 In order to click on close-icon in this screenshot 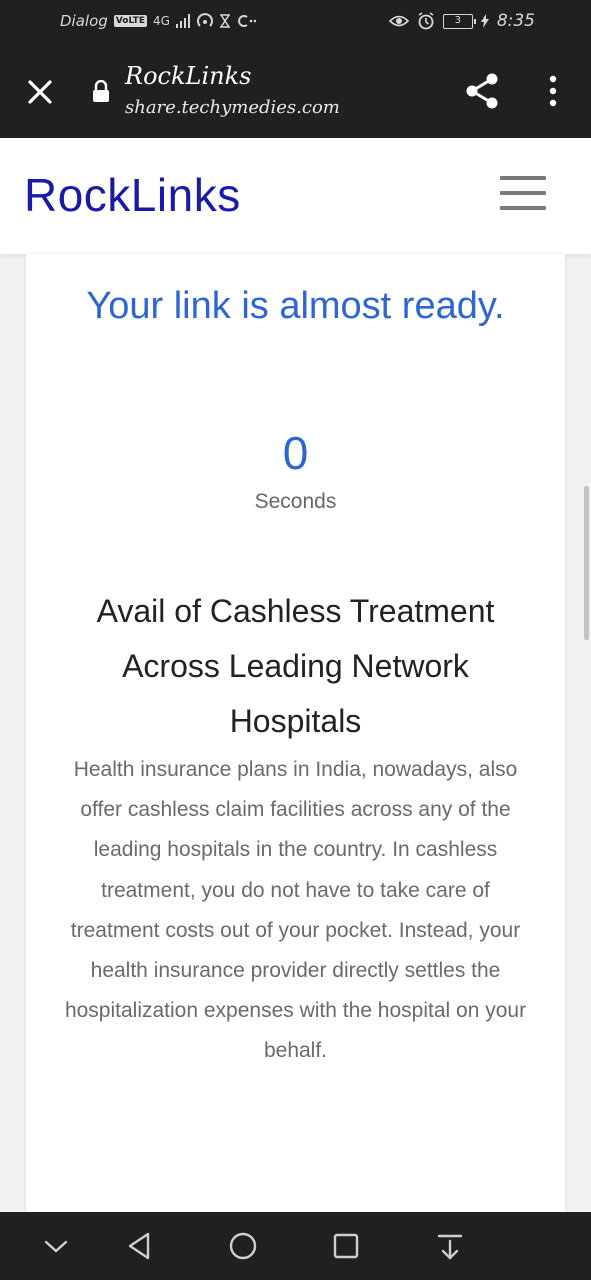, I will do `click(40, 92)`.